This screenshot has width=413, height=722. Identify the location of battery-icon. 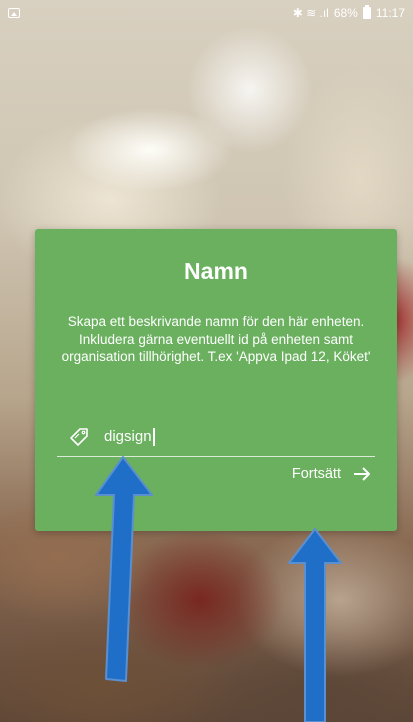
(366, 12).